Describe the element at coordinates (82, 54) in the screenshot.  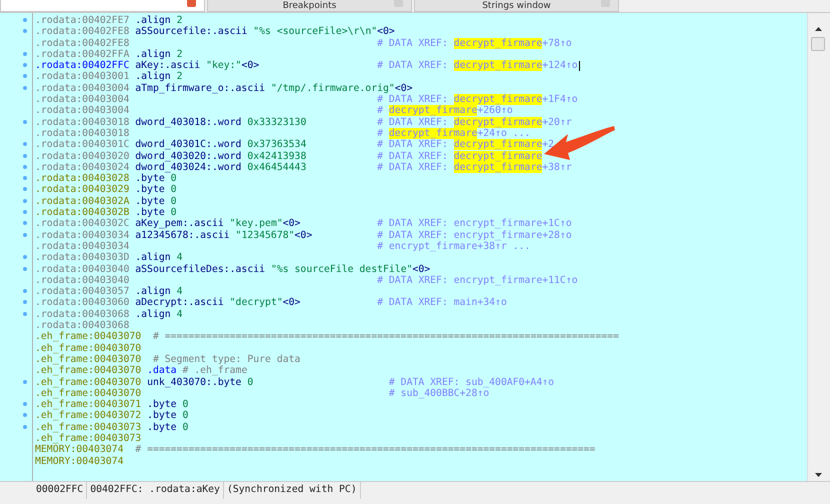
I see `address-text: .rodata:00402FFA` at that location.